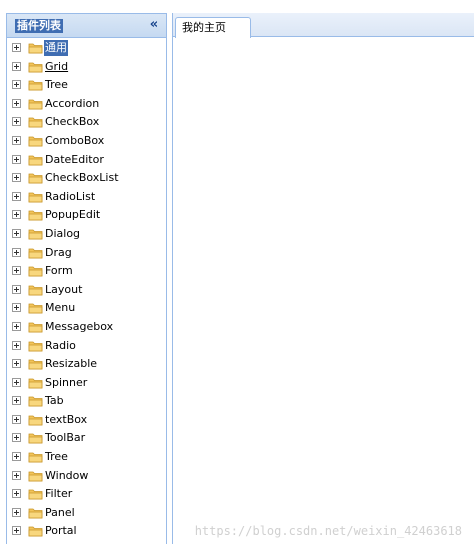 The width and height of the screenshot is (474, 544). I want to click on tree-node-label: Window, so click(66, 476).